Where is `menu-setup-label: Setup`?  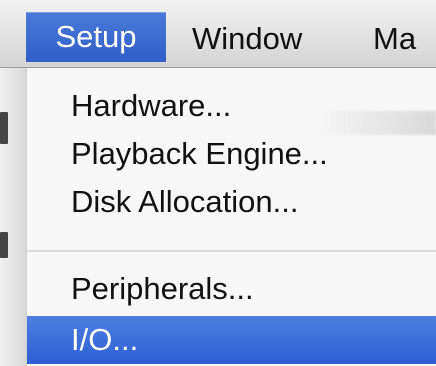 menu-setup-label: Setup is located at coordinates (96, 36).